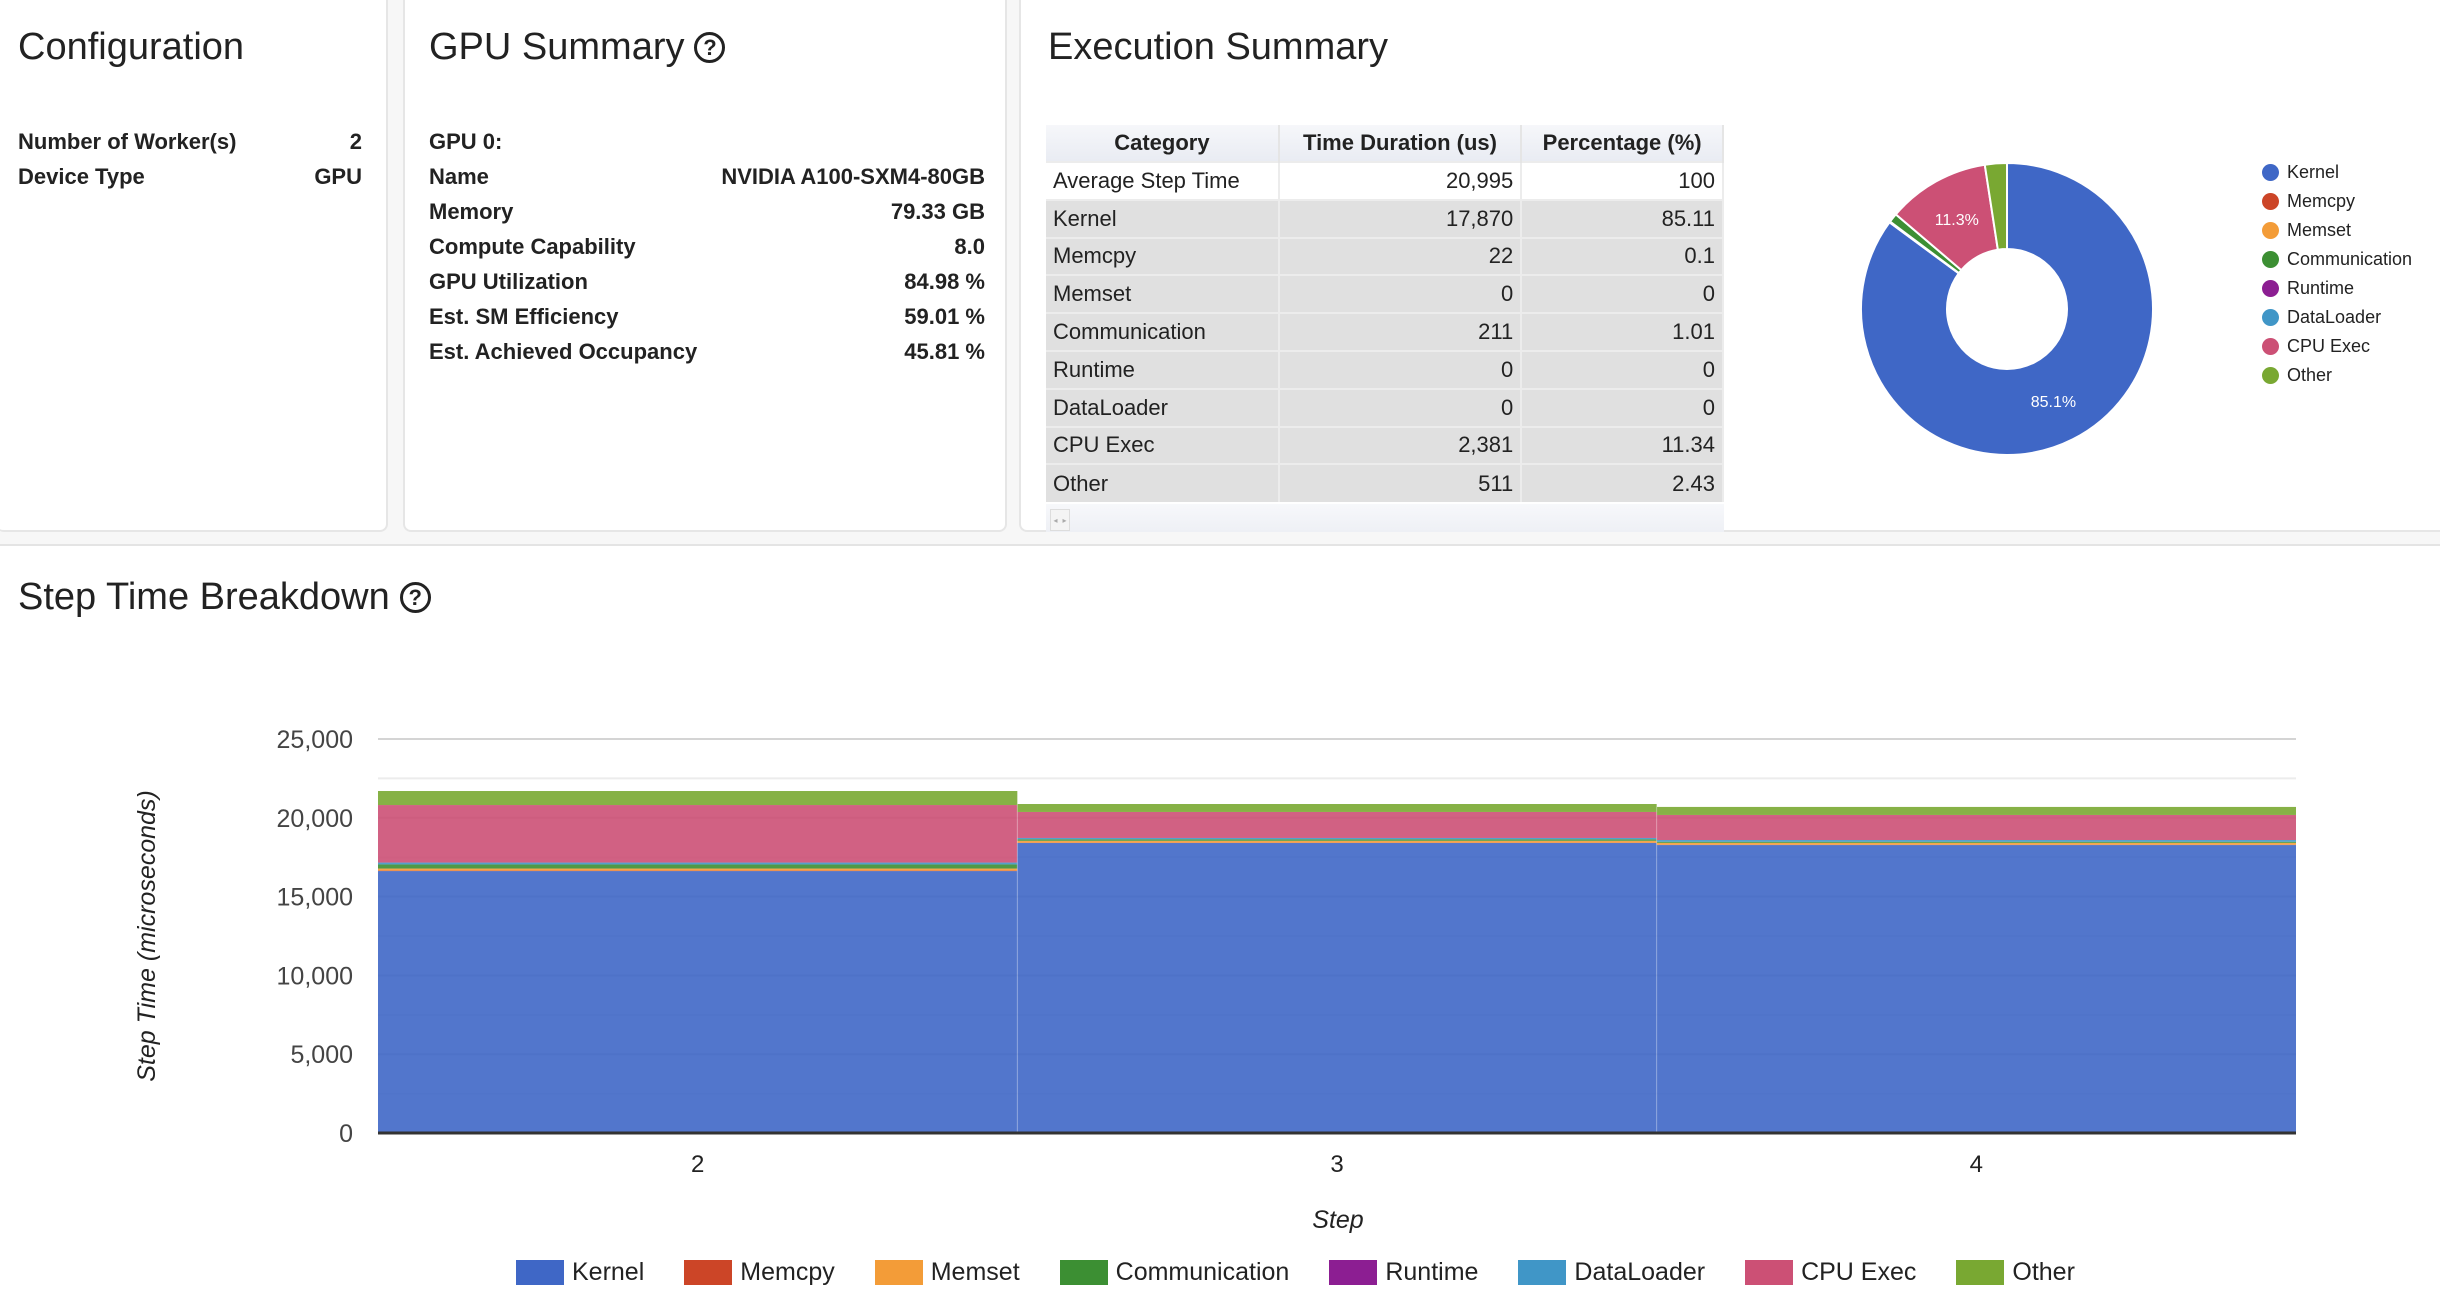  What do you see at coordinates (1385, 518) in the screenshot?
I see `table-horizontal-scrollbar: ◂ ▸` at bounding box center [1385, 518].